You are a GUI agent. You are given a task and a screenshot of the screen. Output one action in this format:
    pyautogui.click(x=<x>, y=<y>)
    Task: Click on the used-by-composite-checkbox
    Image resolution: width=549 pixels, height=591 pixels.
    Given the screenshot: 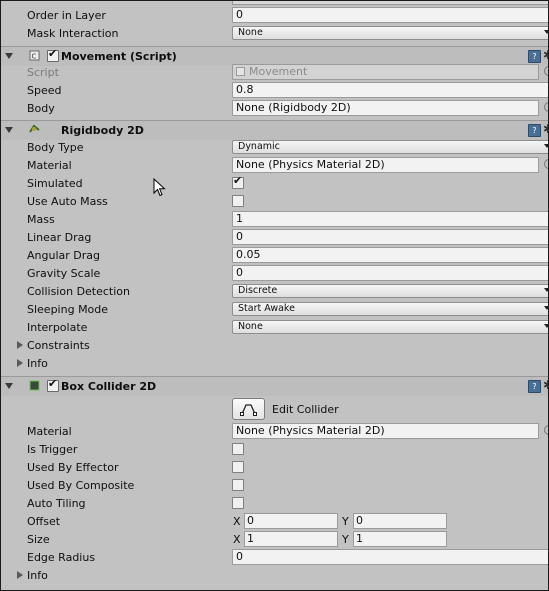 What is the action you would take?
    pyautogui.click(x=238, y=485)
    